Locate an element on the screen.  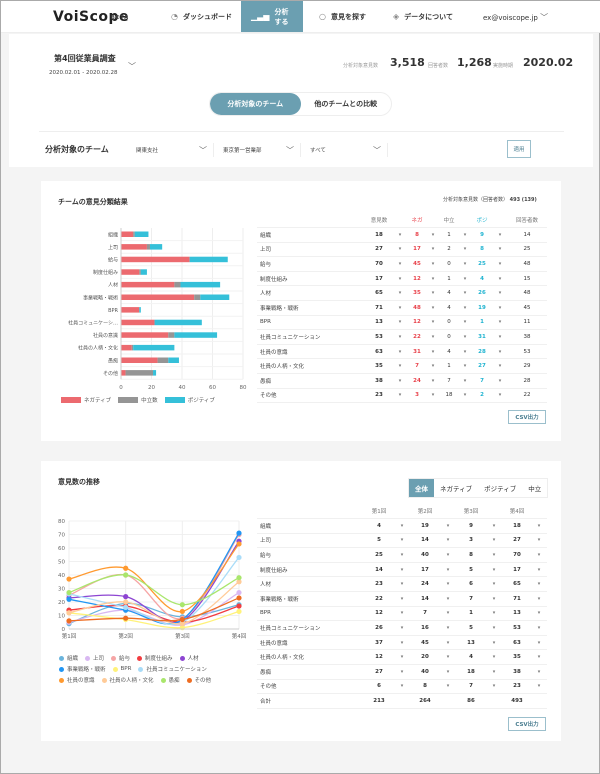
legend-item: 組織 is located at coordinates (68, 658).